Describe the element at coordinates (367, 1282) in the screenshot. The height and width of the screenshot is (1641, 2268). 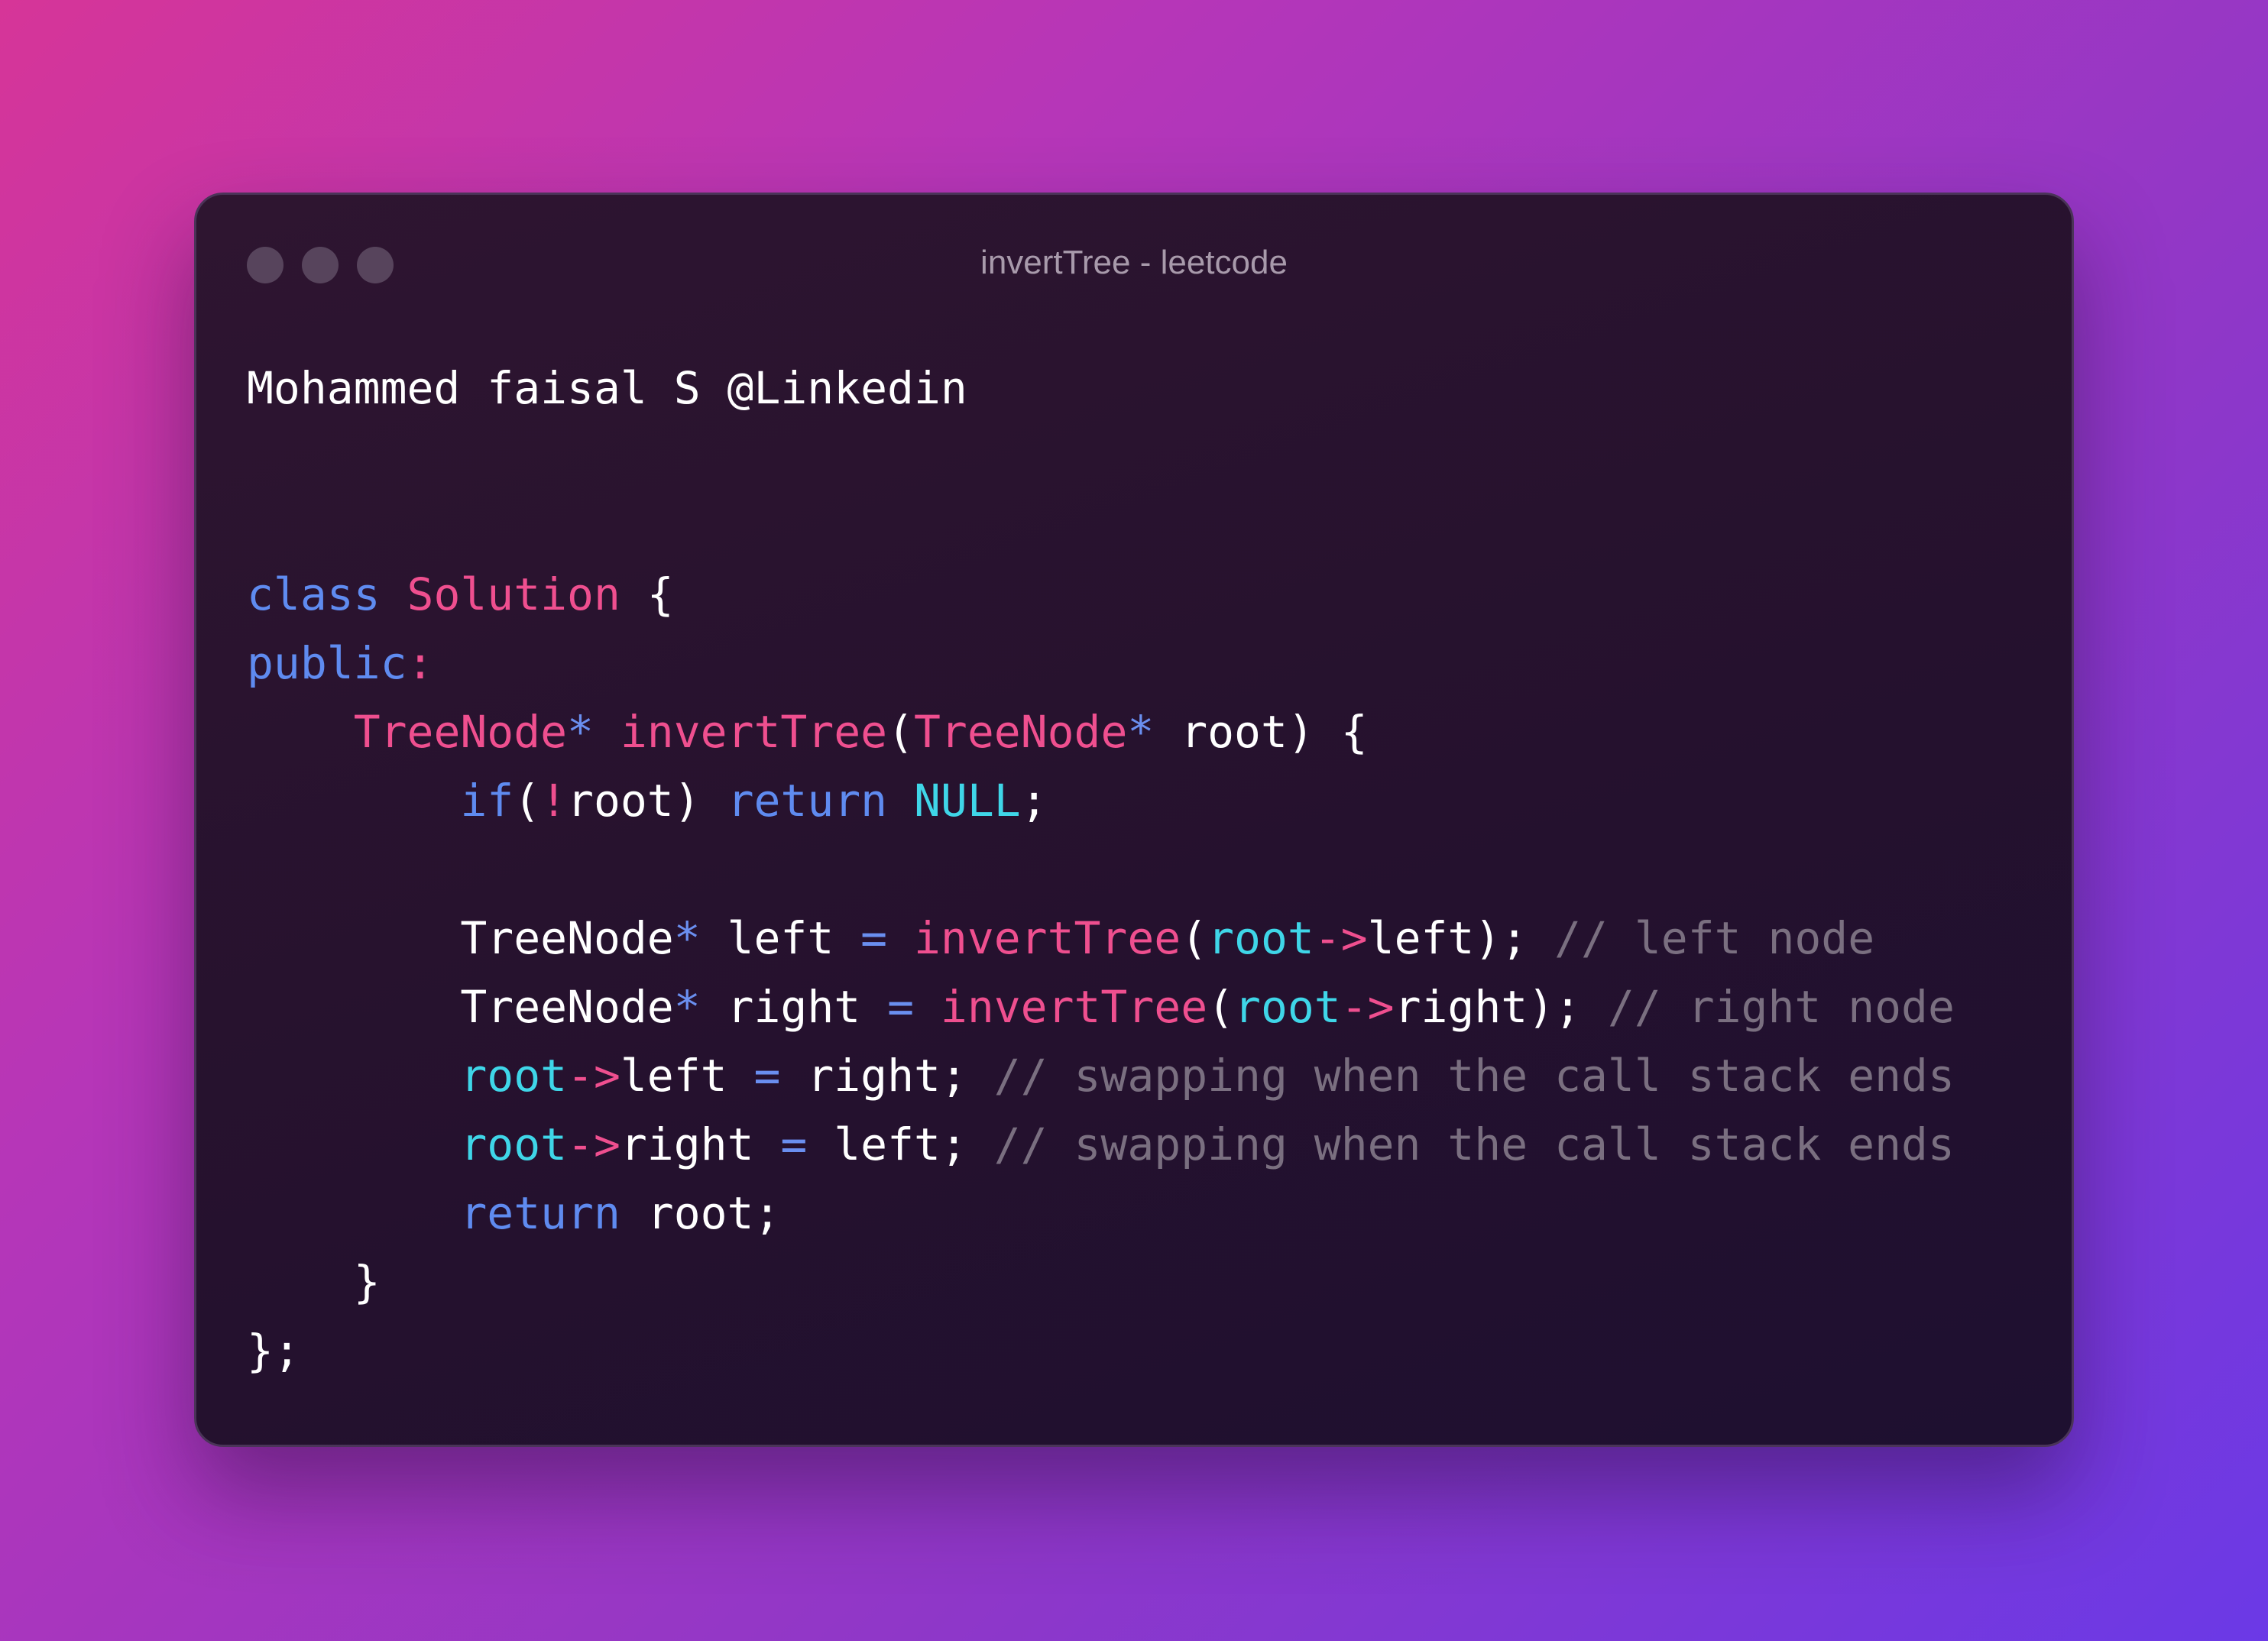
I see `close-brace: }` at that location.